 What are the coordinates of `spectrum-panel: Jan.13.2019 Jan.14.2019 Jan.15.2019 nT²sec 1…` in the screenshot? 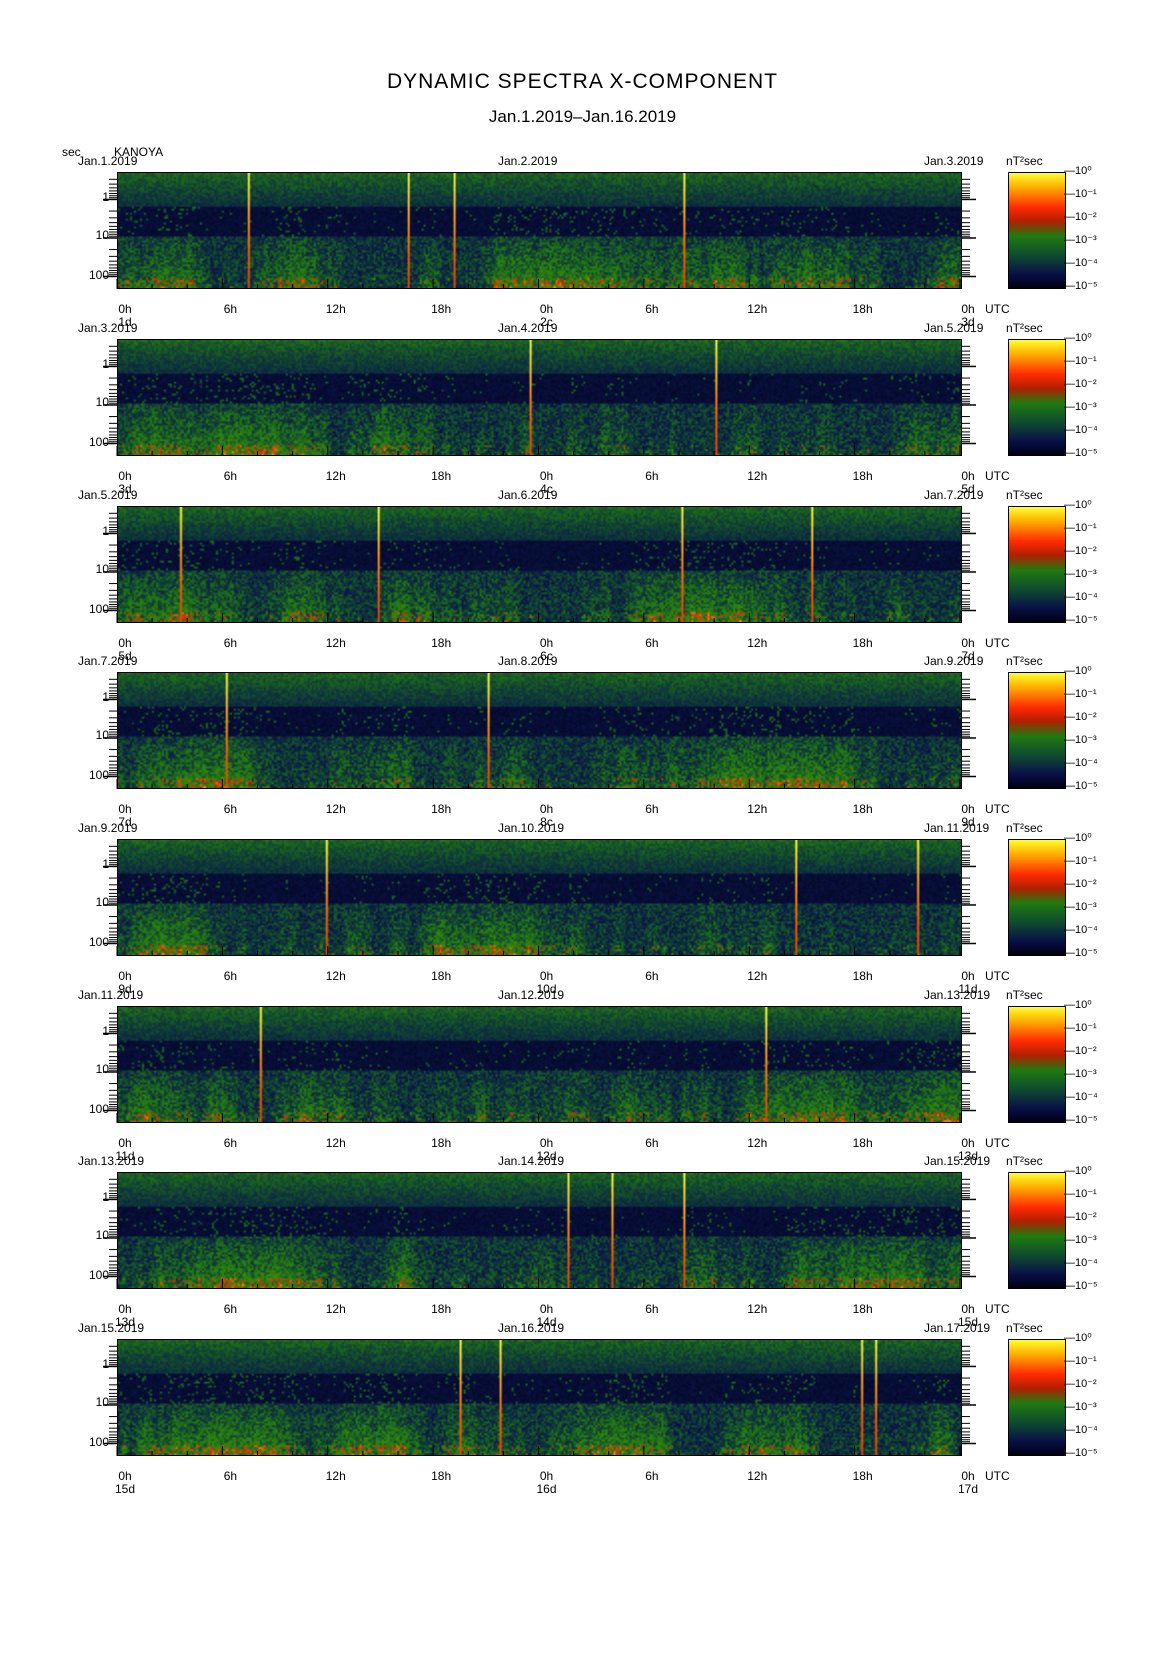 It's located at (582, 1253).